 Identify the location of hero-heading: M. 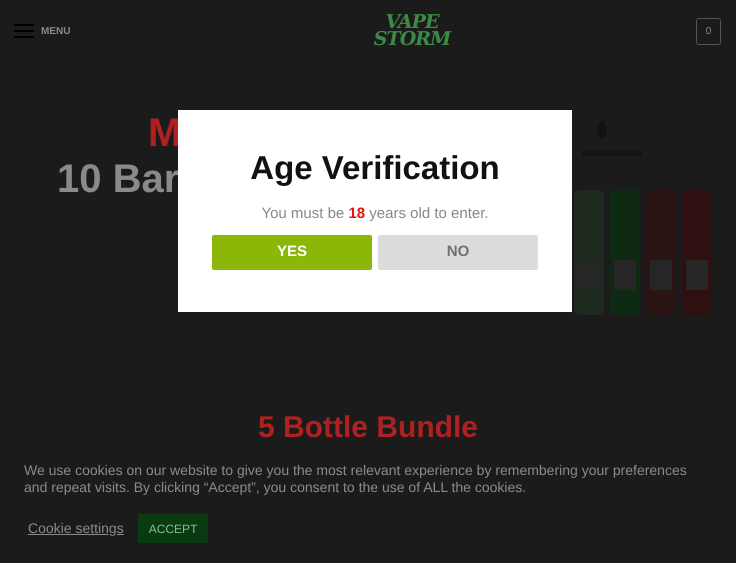
(165, 133).